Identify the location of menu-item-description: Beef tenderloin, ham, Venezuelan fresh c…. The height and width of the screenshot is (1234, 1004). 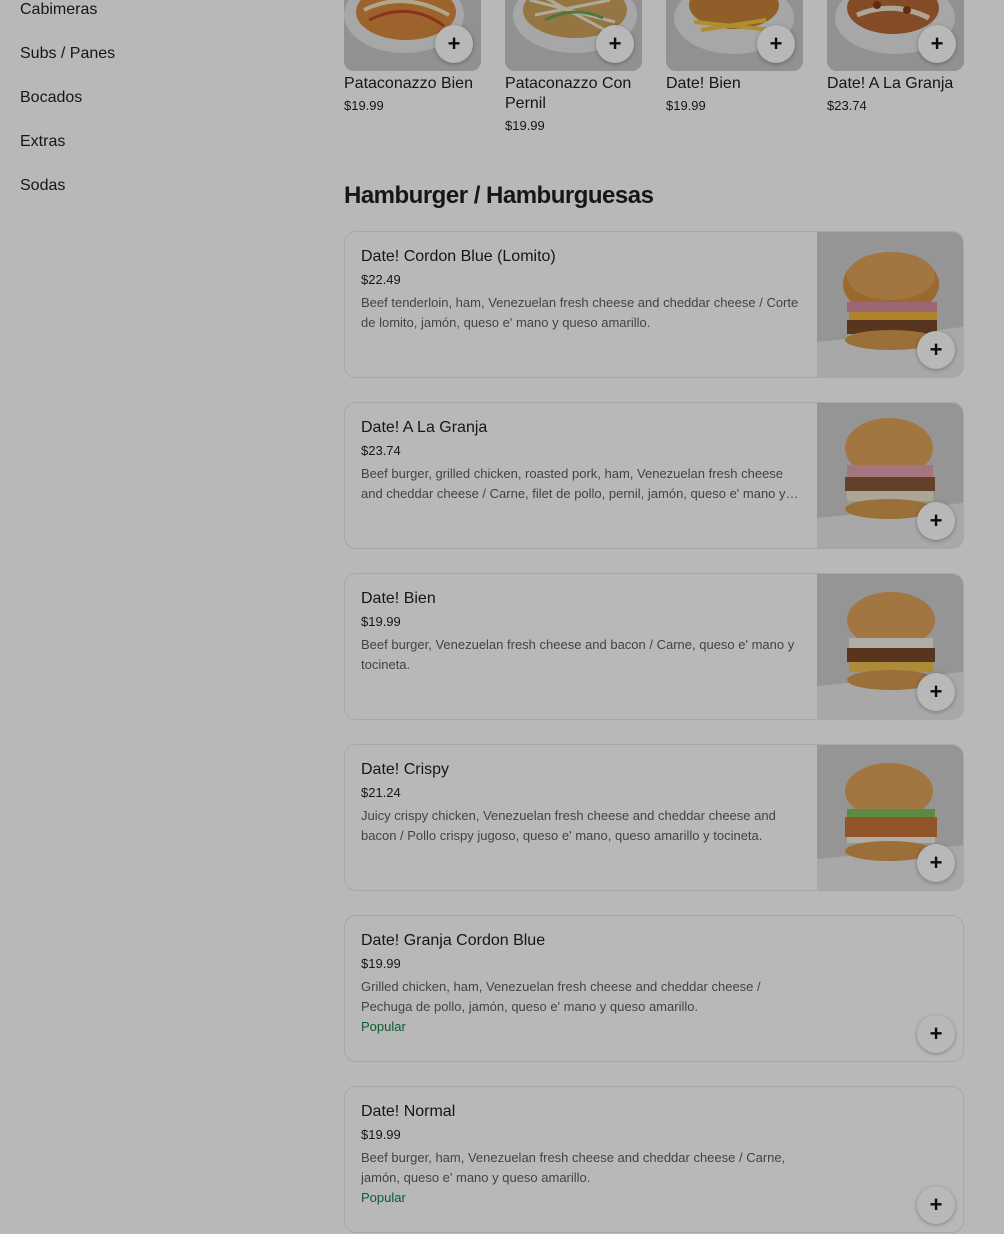
(580, 312).